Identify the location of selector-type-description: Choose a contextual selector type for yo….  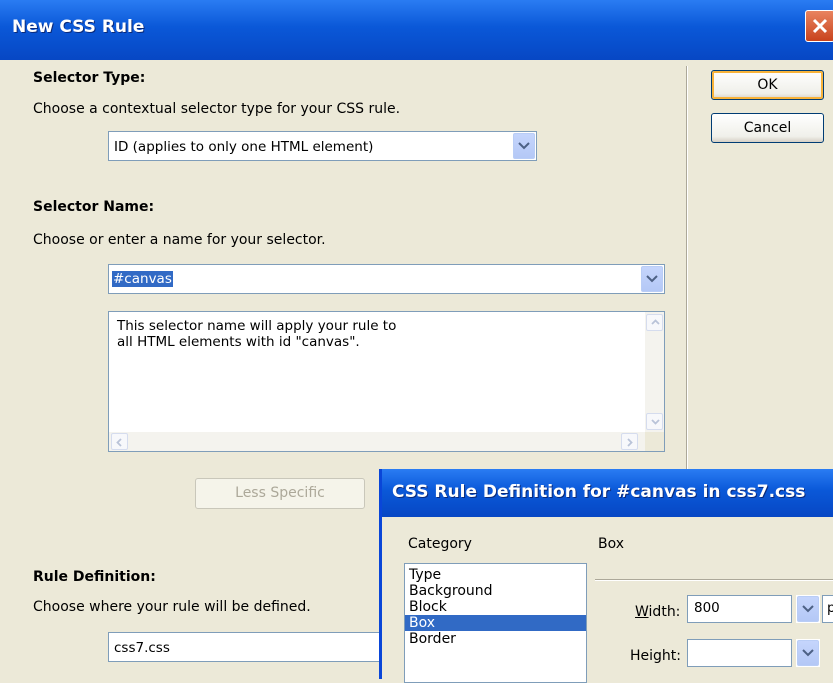
(217, 109).